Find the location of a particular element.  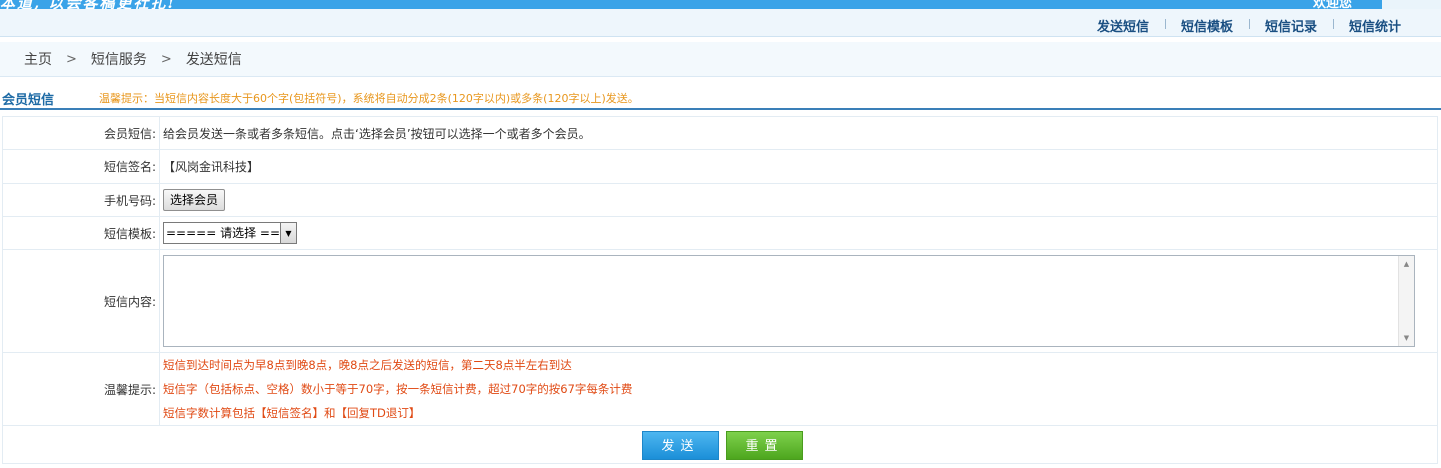

top-nav-list: 发送短信 短信模板 短信记录 短信统计 is located at coordinates (1241, 25).